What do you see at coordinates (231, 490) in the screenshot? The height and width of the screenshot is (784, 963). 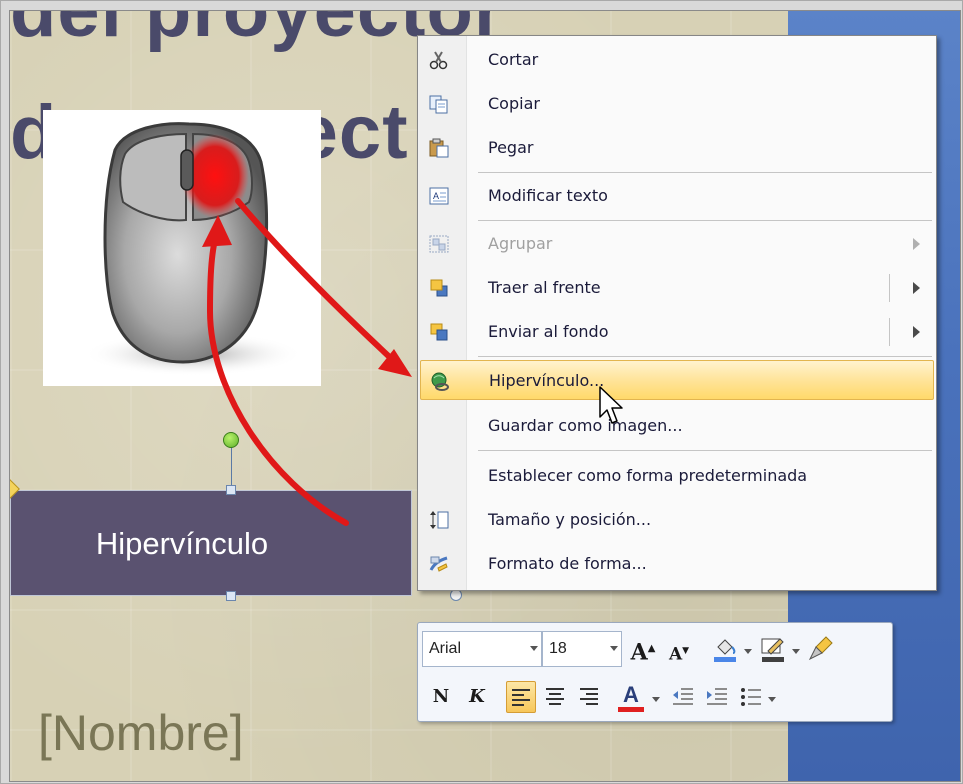 I see `resize-handle-top` at bounding box center [231, 490].